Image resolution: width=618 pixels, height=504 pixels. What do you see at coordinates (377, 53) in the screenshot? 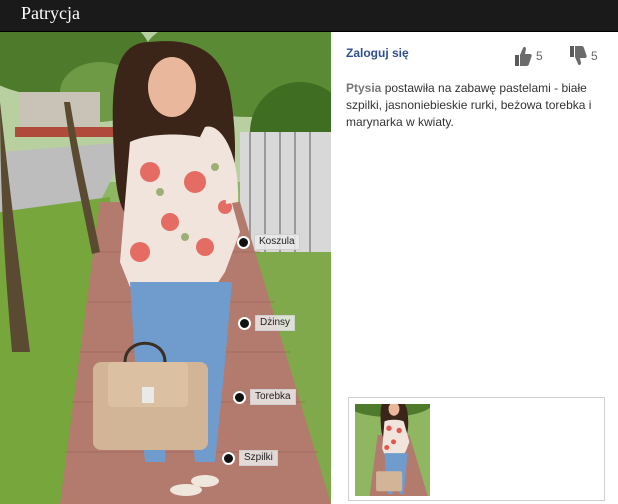
I see `login-link: Zaloguj się` at bounding box center [377, 53].